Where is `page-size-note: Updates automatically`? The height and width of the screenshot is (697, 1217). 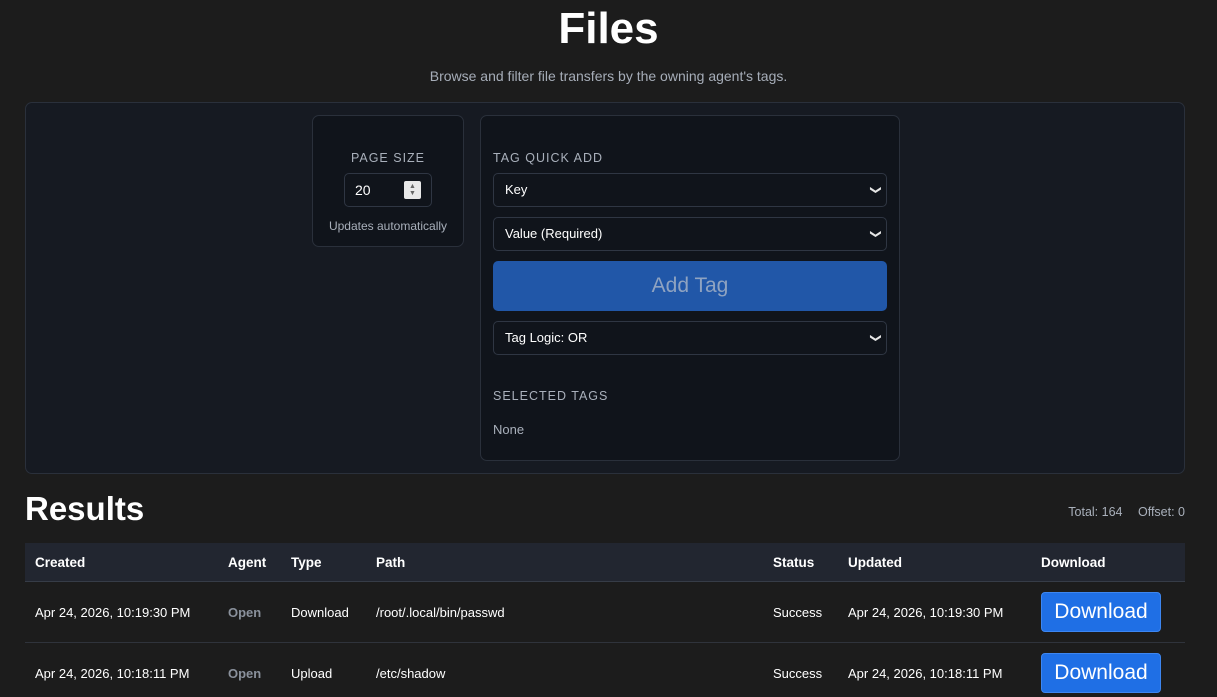
page-size-note: Updates automatically is located at coordinates (388, 226).